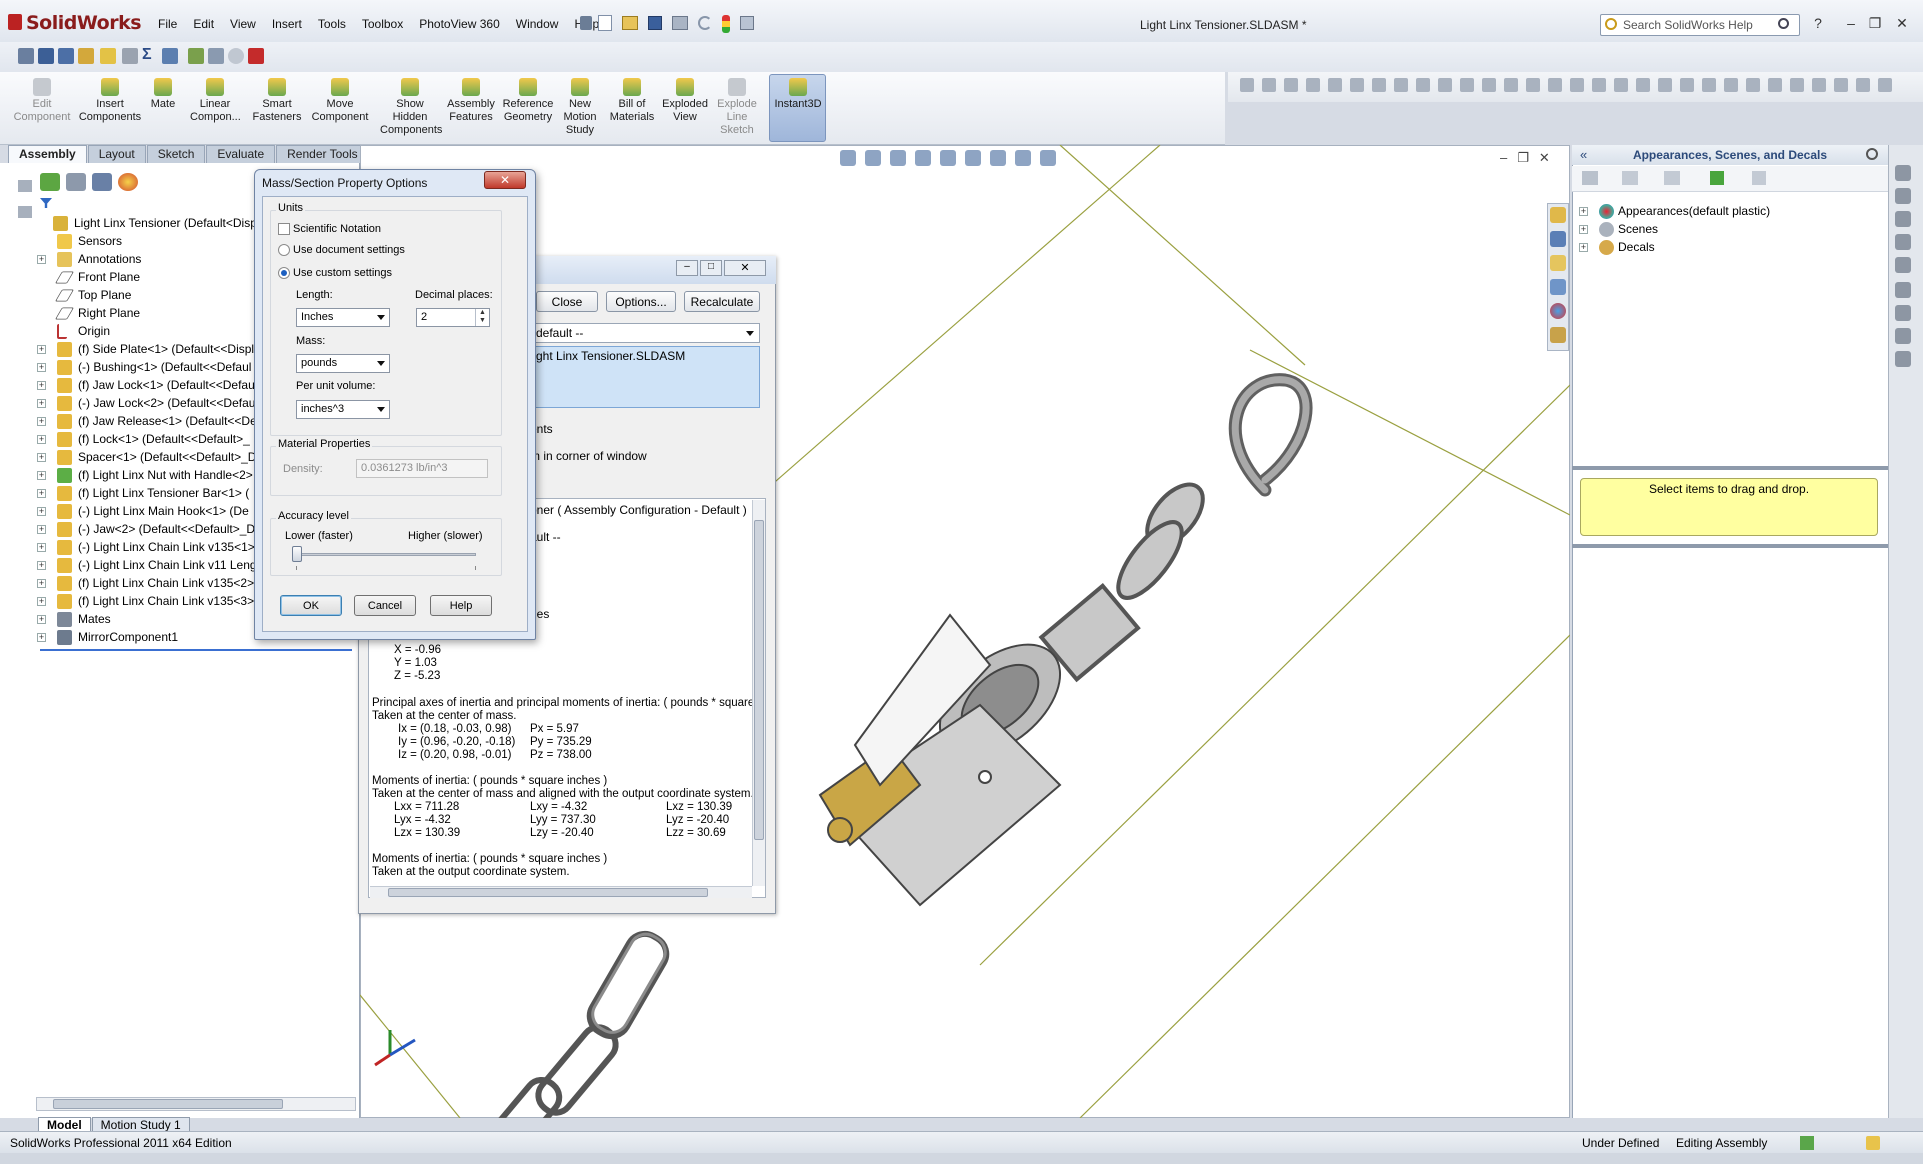  I want to click on refresh-icon, so click(1717, 178).